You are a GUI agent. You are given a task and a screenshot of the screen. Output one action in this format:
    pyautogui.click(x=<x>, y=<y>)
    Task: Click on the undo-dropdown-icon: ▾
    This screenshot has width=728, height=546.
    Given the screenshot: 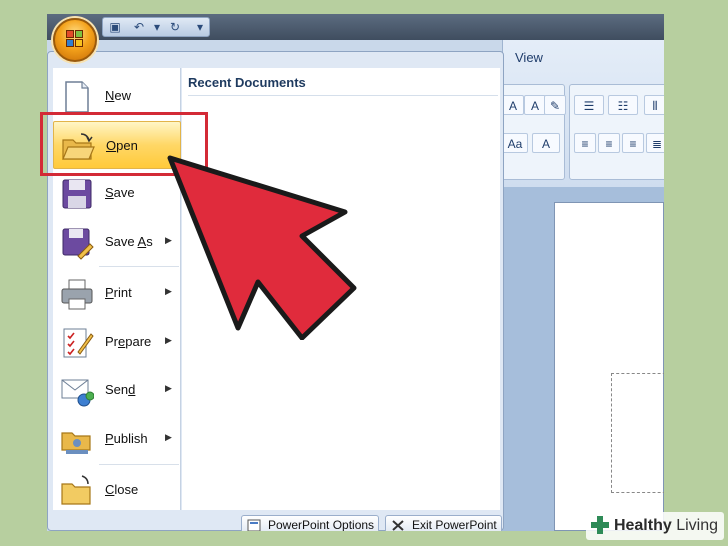 What is the action you would take?
    pyautogui.click(x=157, y=27)
    